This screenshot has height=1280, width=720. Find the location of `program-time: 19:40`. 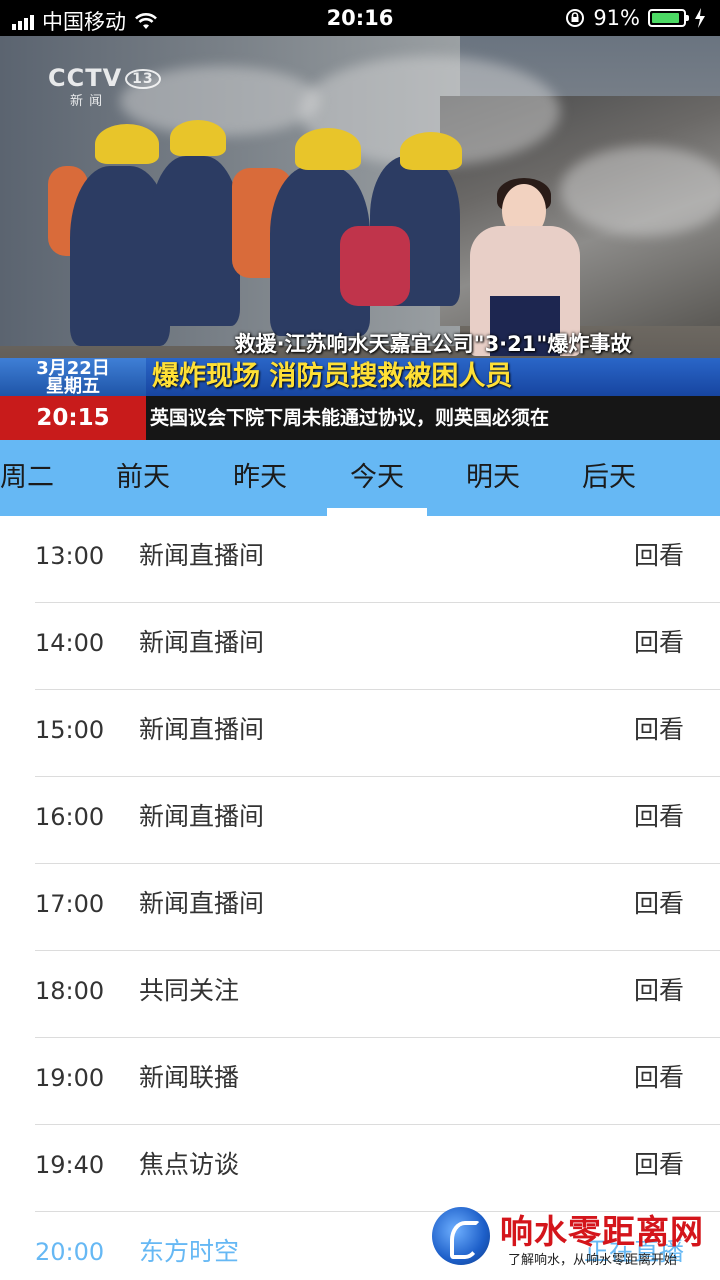

program-time: 19:40 is located at coordinates (70, 1165).